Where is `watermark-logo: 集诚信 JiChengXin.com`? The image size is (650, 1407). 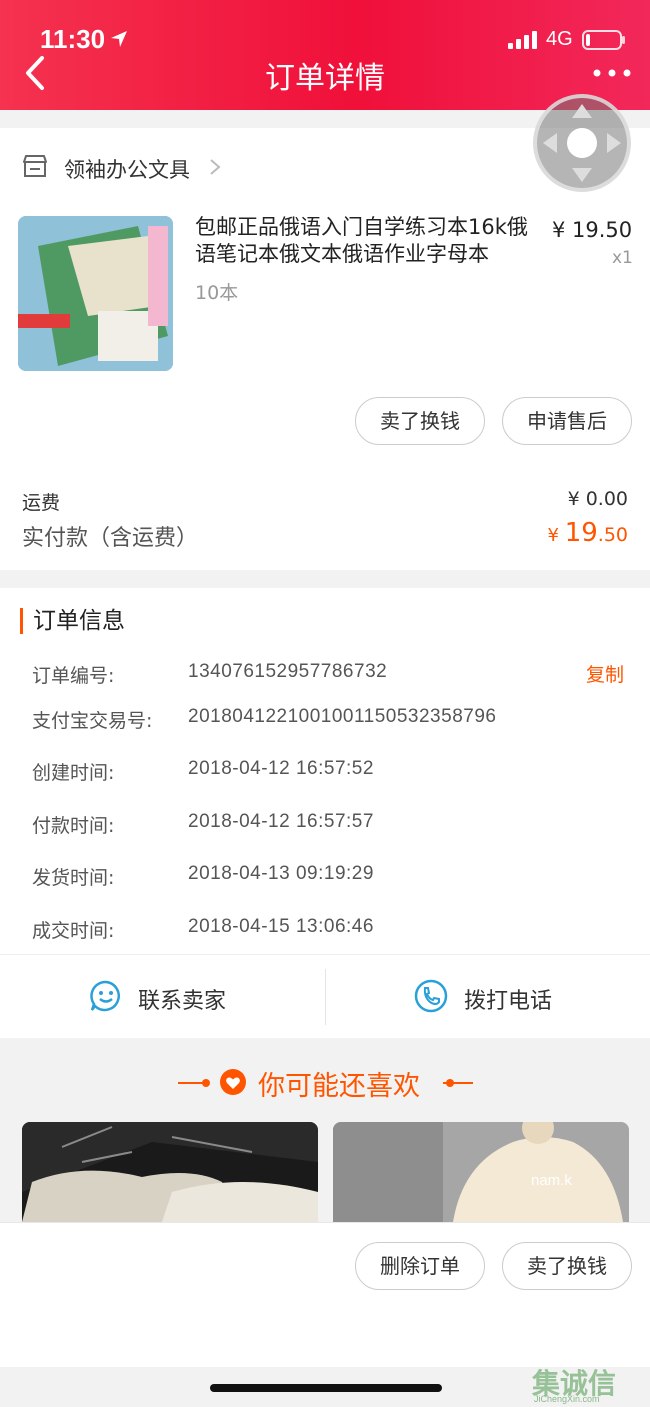 watermark-logo: 集诚信 JiChengXin.com is located at coordinates (590, 1381).